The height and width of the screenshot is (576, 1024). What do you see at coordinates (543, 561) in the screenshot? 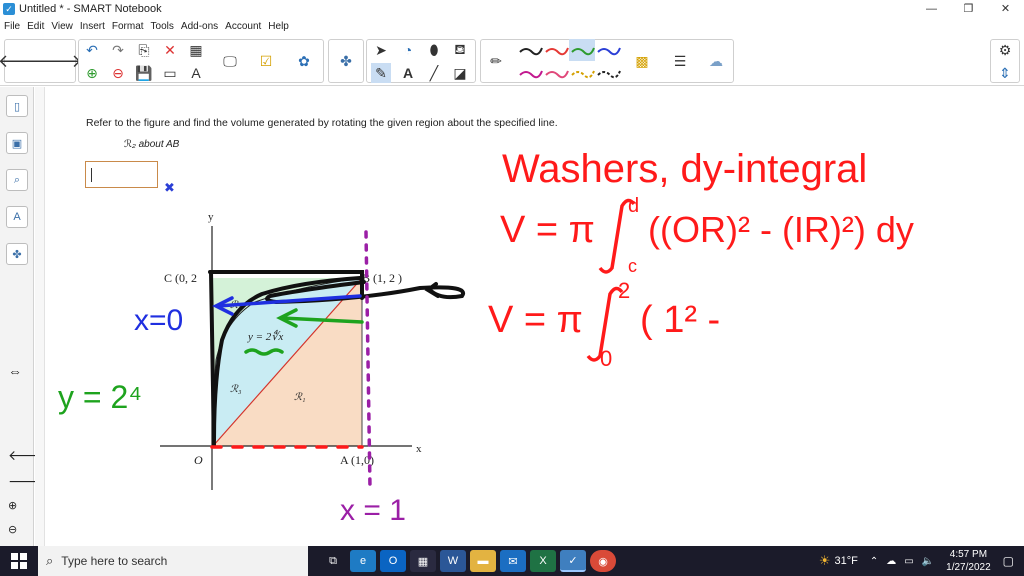
I see `excel-icon: X` at bounding box center [543, 561].